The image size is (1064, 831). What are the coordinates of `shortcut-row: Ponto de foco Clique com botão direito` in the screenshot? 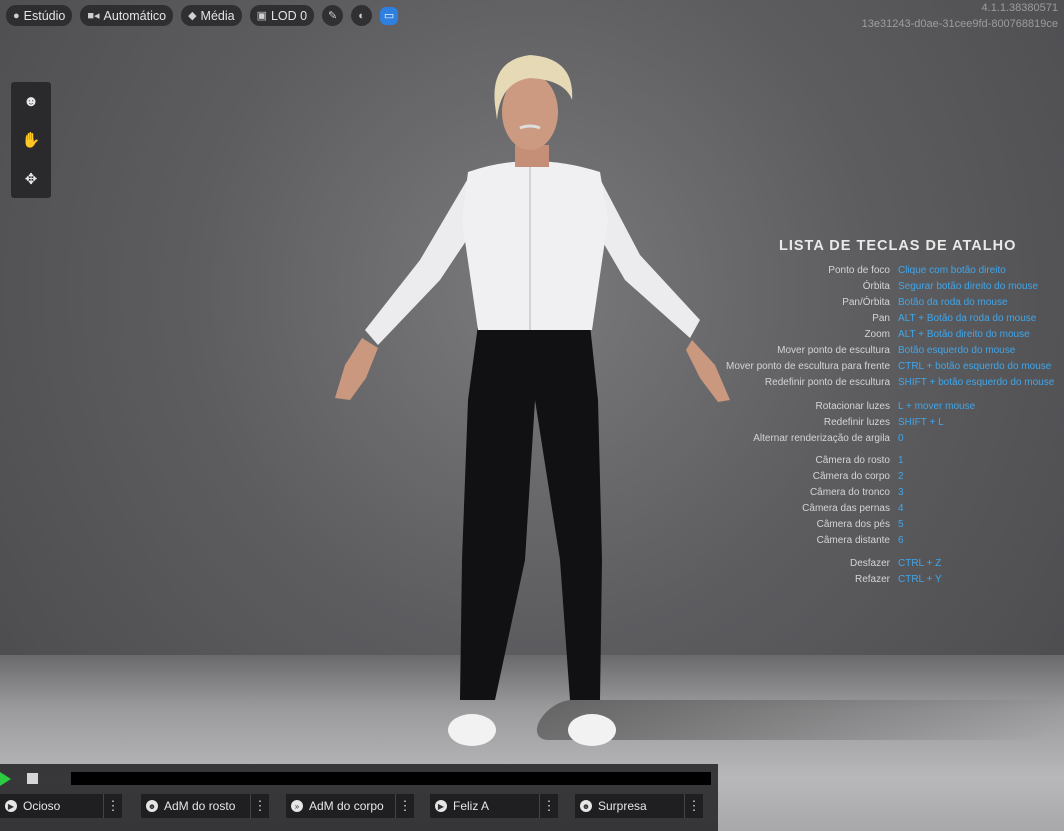 It's located at (882, 273).